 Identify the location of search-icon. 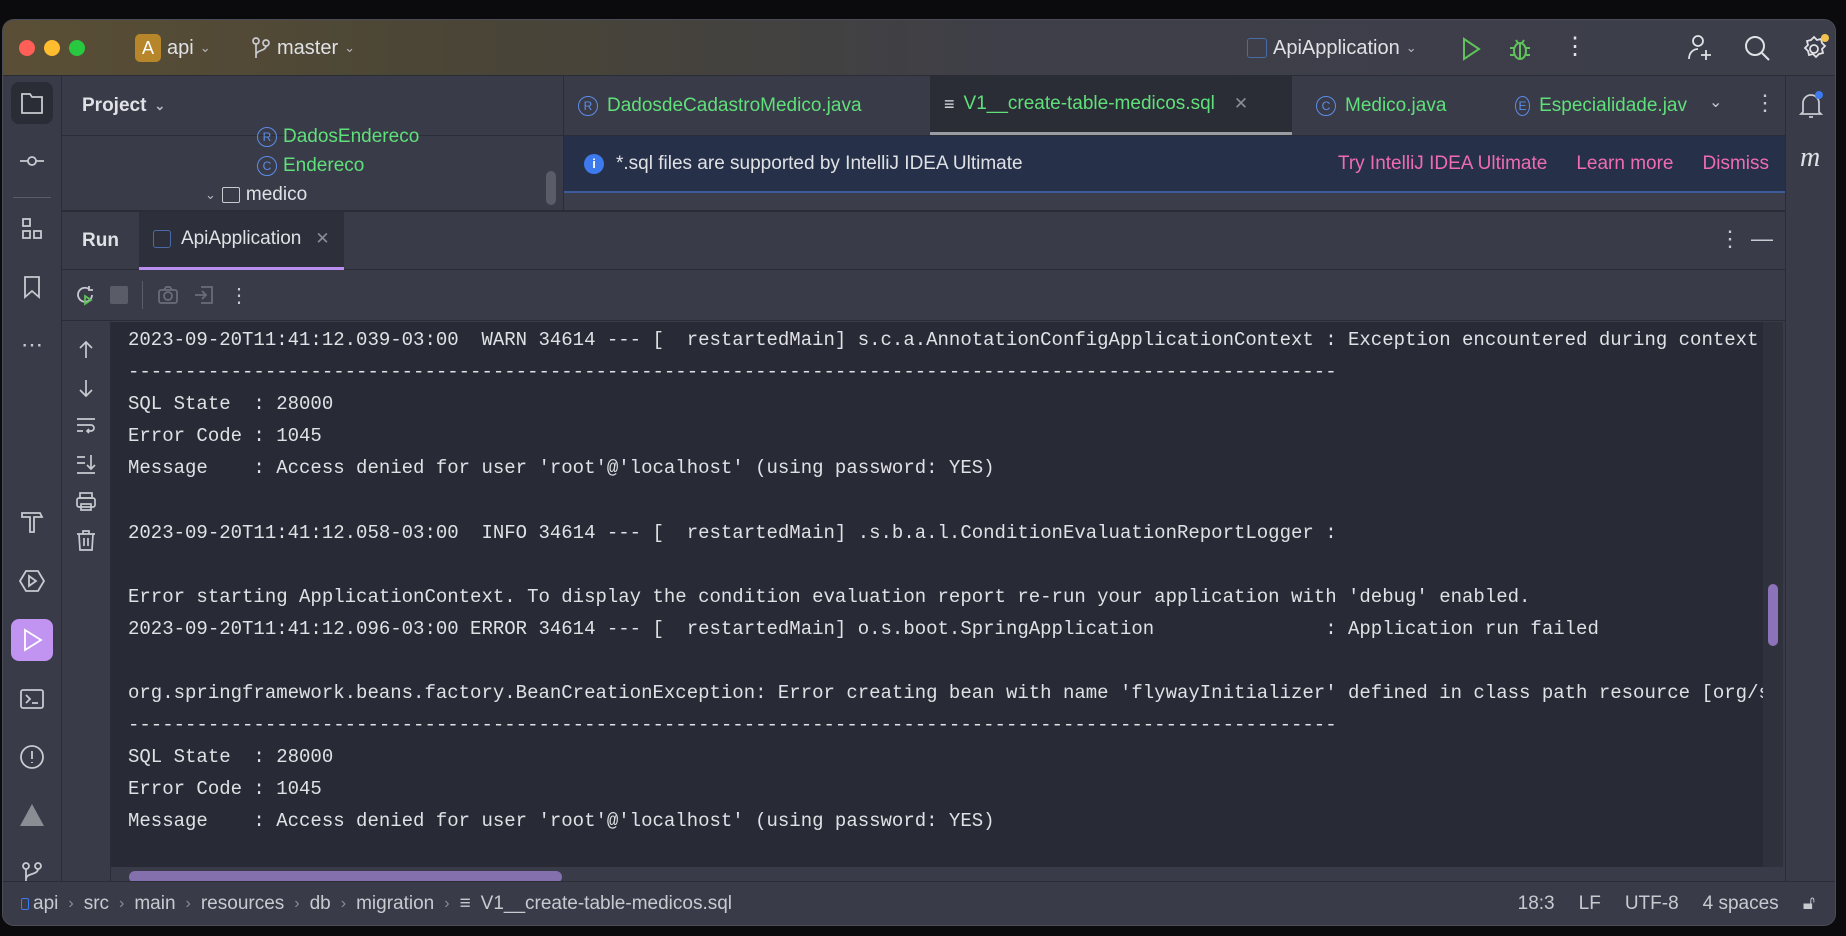
(1757, 48).